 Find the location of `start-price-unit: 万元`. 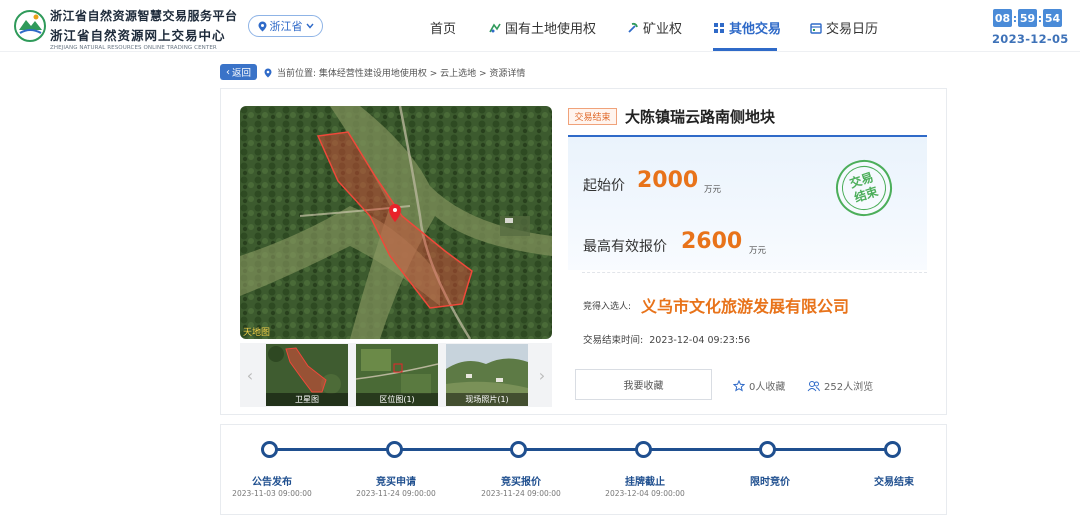

start-price-unit: 万元 is located at coordinates (713, 190).